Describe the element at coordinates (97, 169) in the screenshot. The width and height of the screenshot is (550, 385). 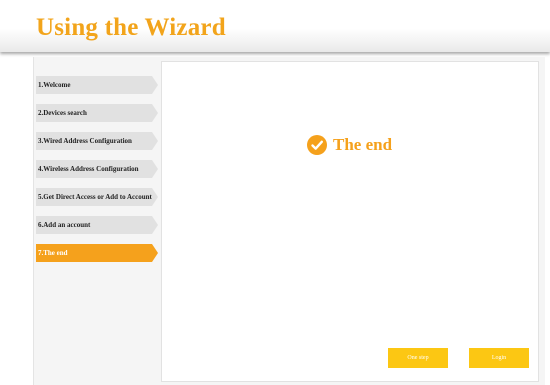
I see `step-wireless-address-configuration: 4.Wireless Address Configuration` at that location.